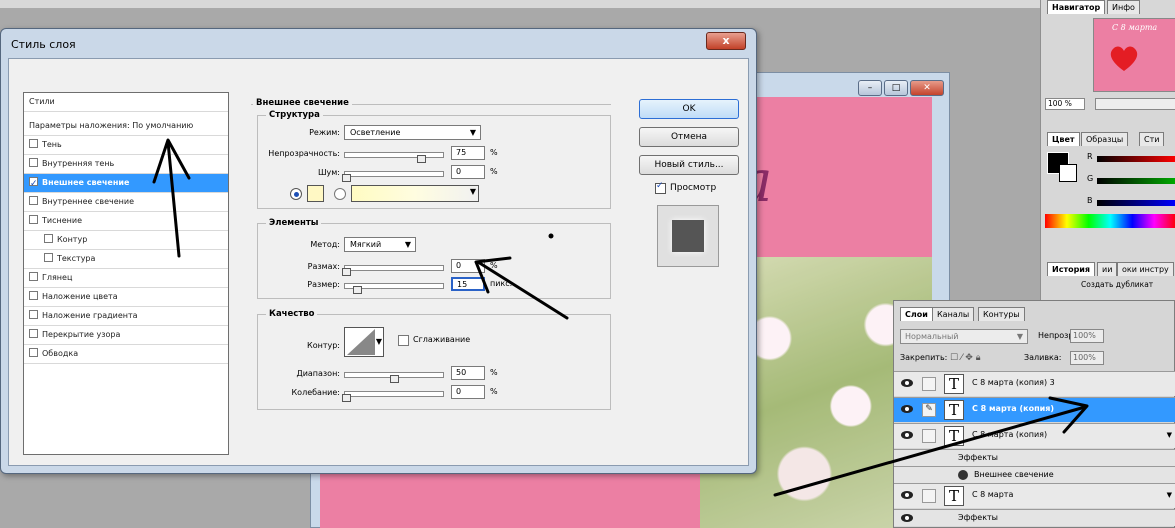  Describe the element at coordinates (965, 358) in the screenshot. I see `lock-icons: ☐ ⁄ ✥ 🔒︎` at that location.